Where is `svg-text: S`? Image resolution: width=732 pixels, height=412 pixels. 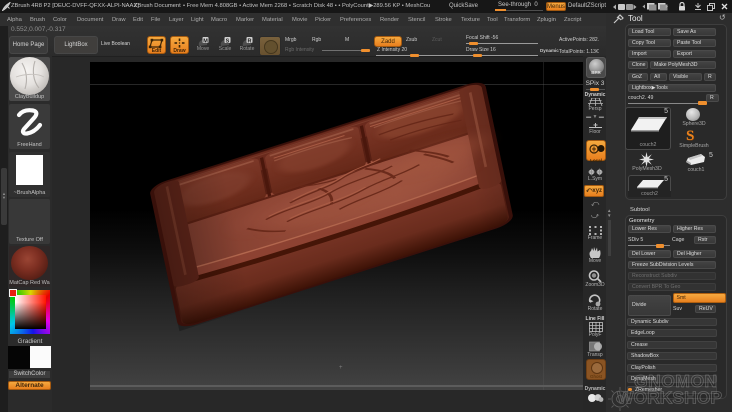
svg-text: S is located at coordinates (228, 41).